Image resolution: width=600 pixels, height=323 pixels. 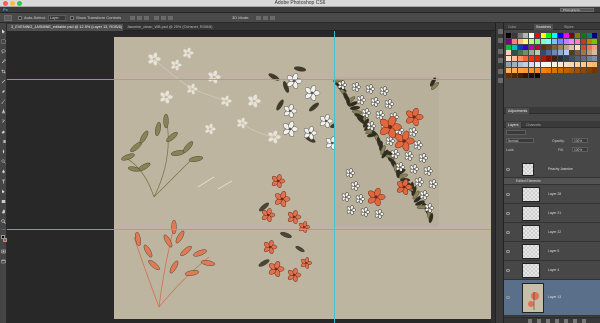 What do you see at coordinates (156, 18) in the screenshot?
I see `align-left-icon` at bounding box center [156, 18].